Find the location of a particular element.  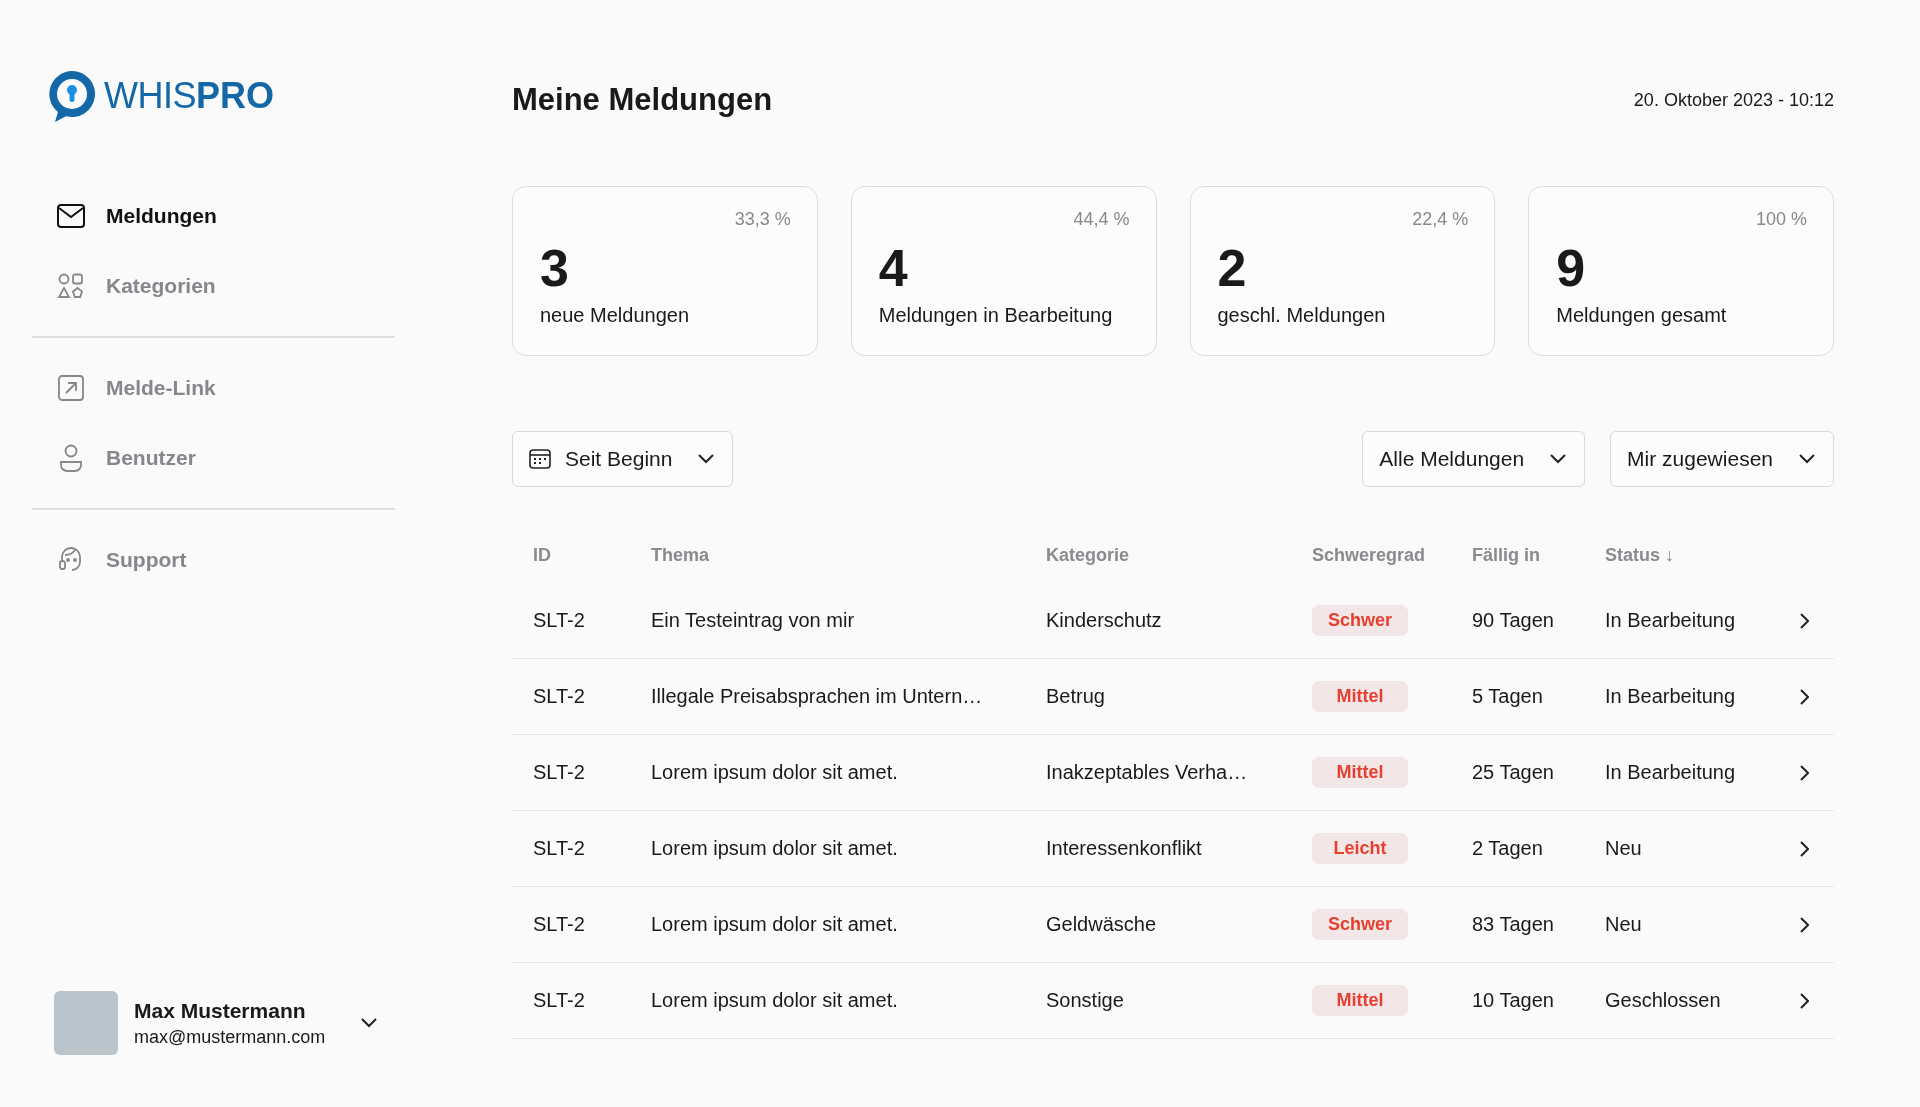

logo-text: WHIS is located at coordinates (150, 95).